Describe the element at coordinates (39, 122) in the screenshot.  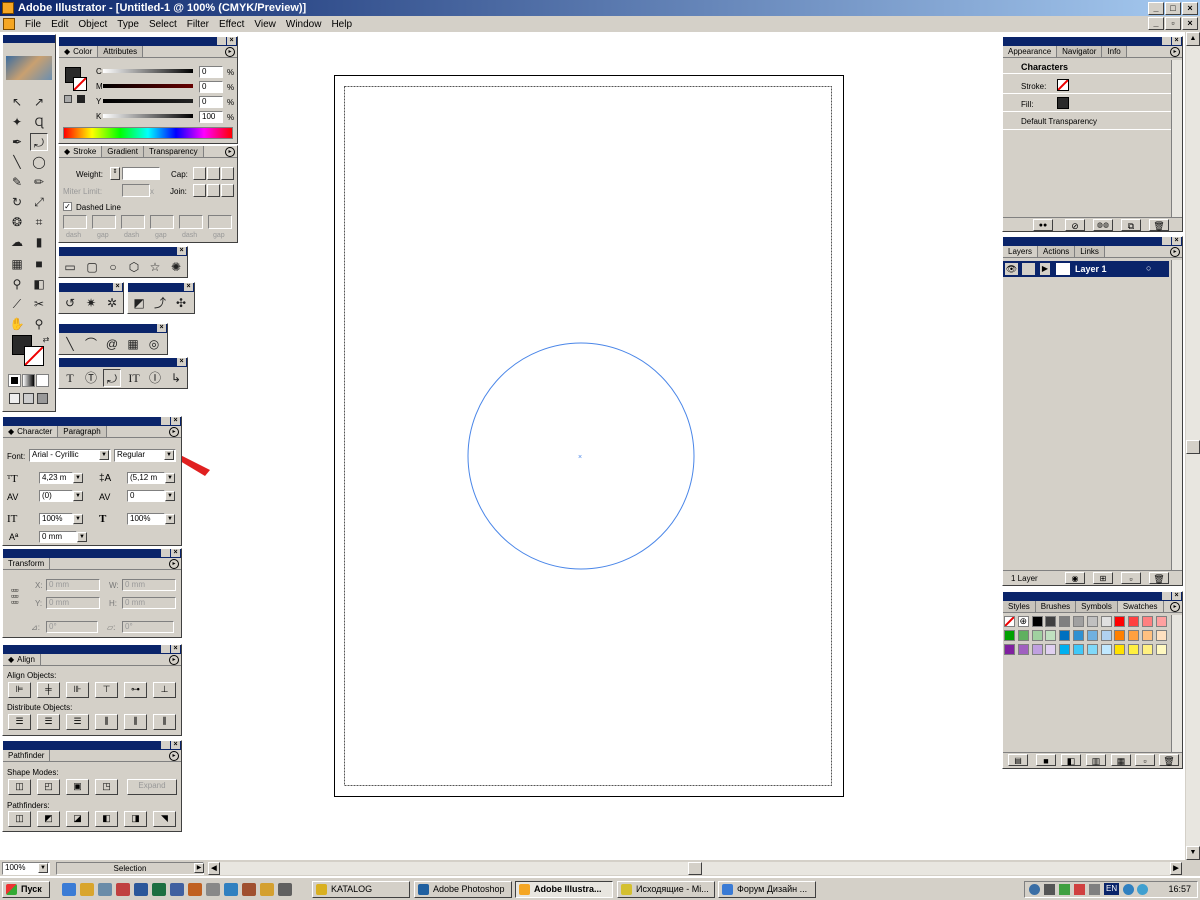
I see `lasso-tool-icon: Ɋ` at that location.